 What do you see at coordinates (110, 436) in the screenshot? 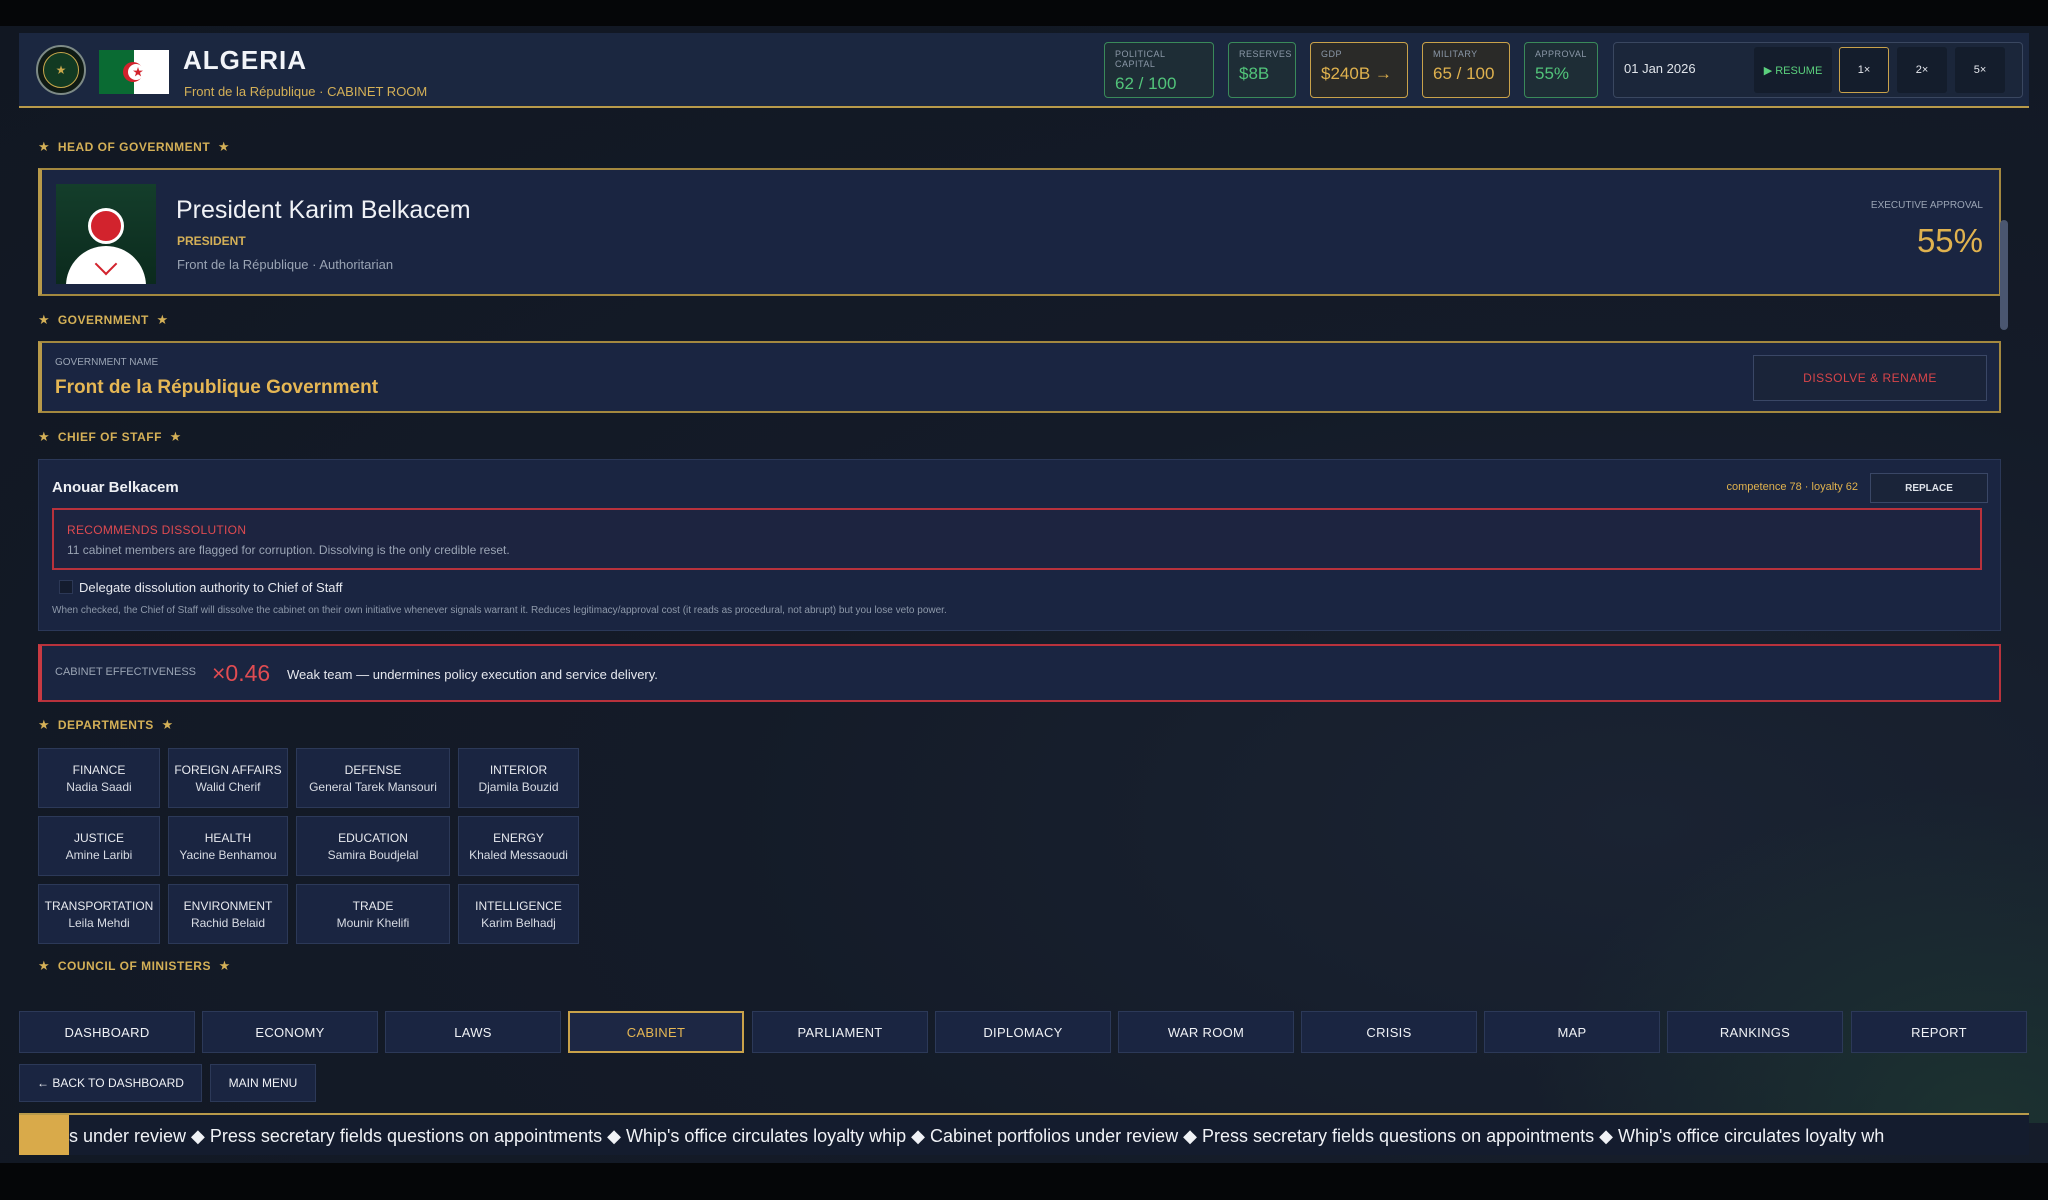
I see `section-chief-of-staff: ★ CHIEF OF STAFF ★` at bounding box center [110, 436].